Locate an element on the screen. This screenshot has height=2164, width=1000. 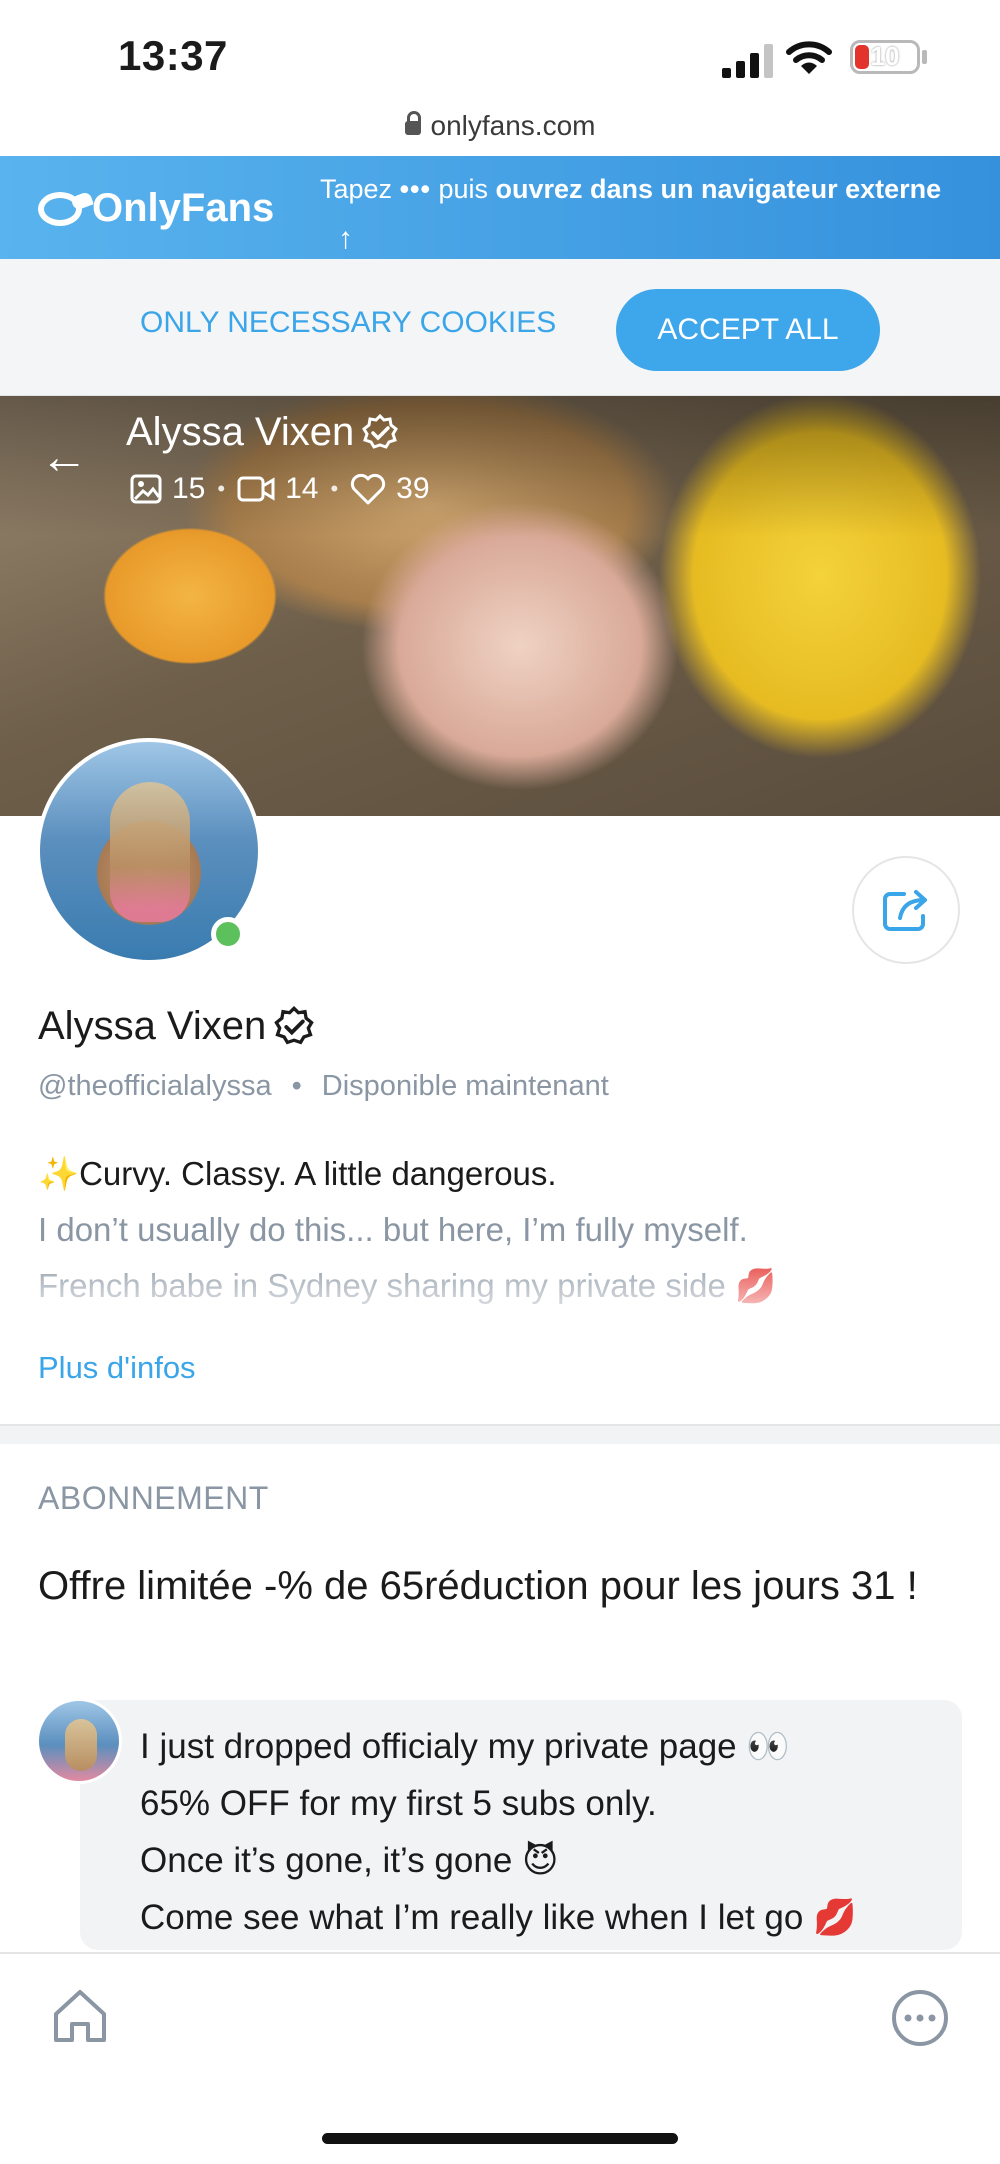
message-line: Once it’s gone, it’s gone 😈 is located at coordinates (349, 1860).